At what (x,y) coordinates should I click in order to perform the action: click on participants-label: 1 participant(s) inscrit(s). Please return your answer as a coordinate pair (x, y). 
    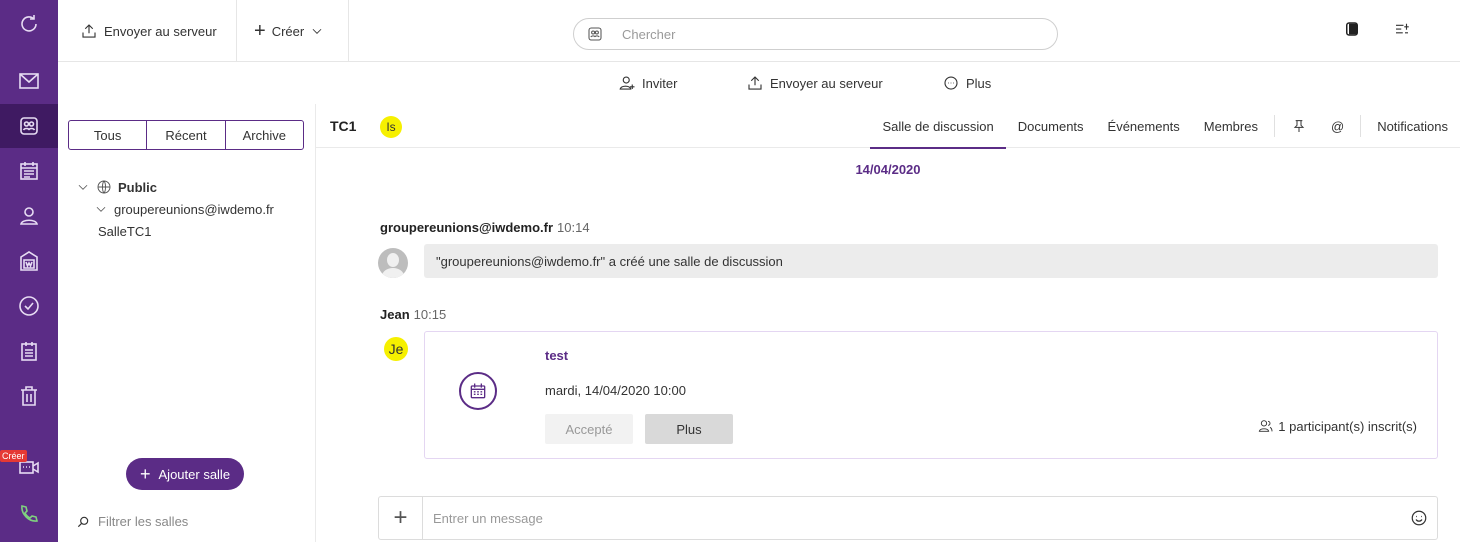
    Looking at the image, I should click on (1347, 426).